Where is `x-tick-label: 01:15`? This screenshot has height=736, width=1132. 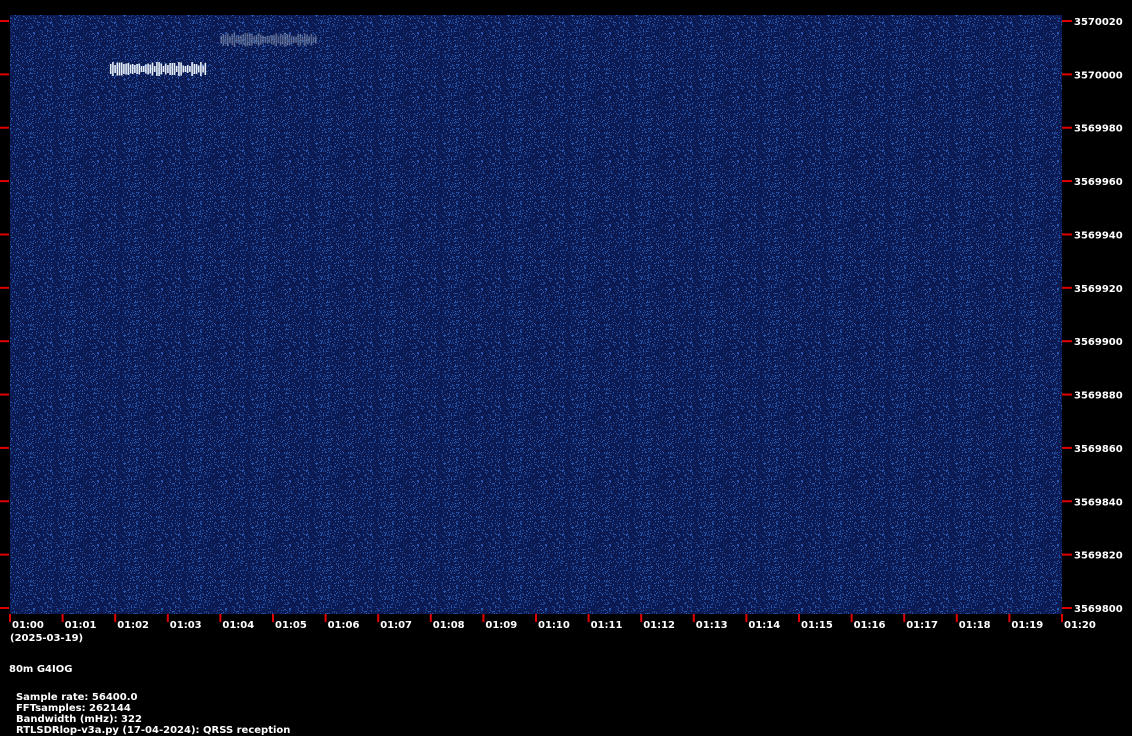 x-tick-label: 01:15 is located at coordinates (817, 625).